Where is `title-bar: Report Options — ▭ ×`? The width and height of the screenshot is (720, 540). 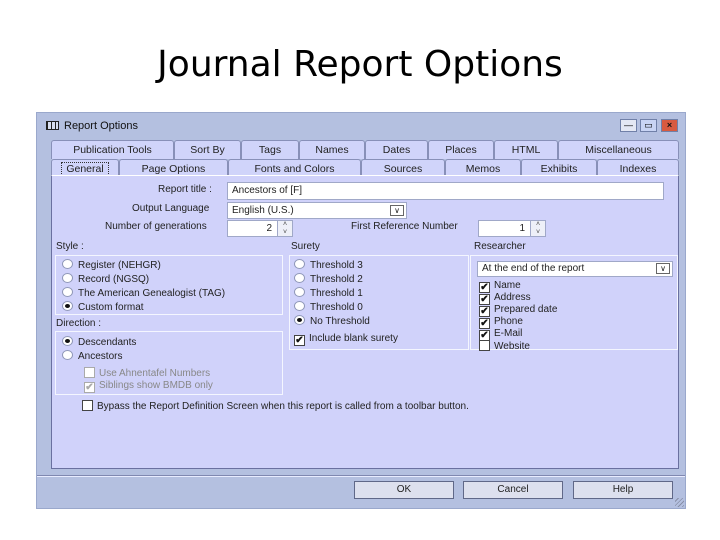
title-bar: Report Options — ▭ × is located at coordinates (361, 125).